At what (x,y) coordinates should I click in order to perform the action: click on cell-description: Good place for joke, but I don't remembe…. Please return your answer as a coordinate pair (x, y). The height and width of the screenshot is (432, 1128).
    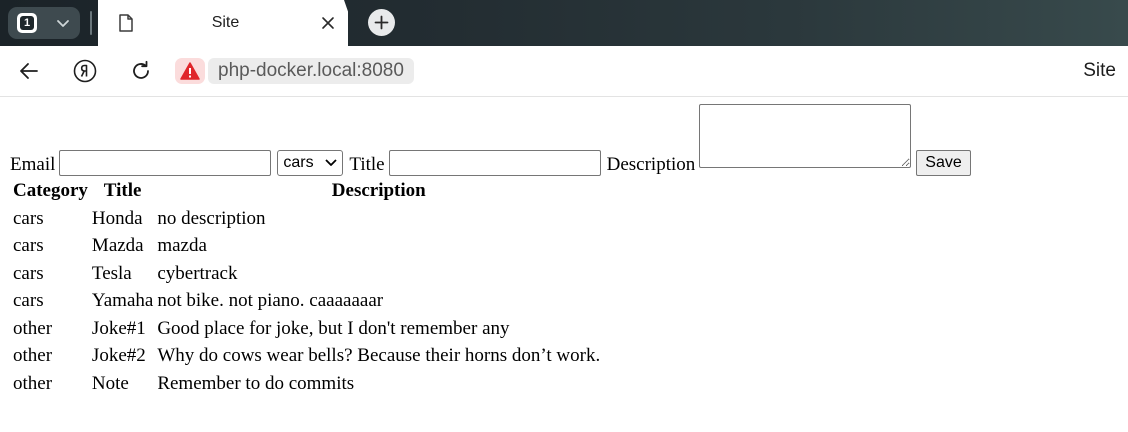
    Looking at the image, I should click on (333, 328).